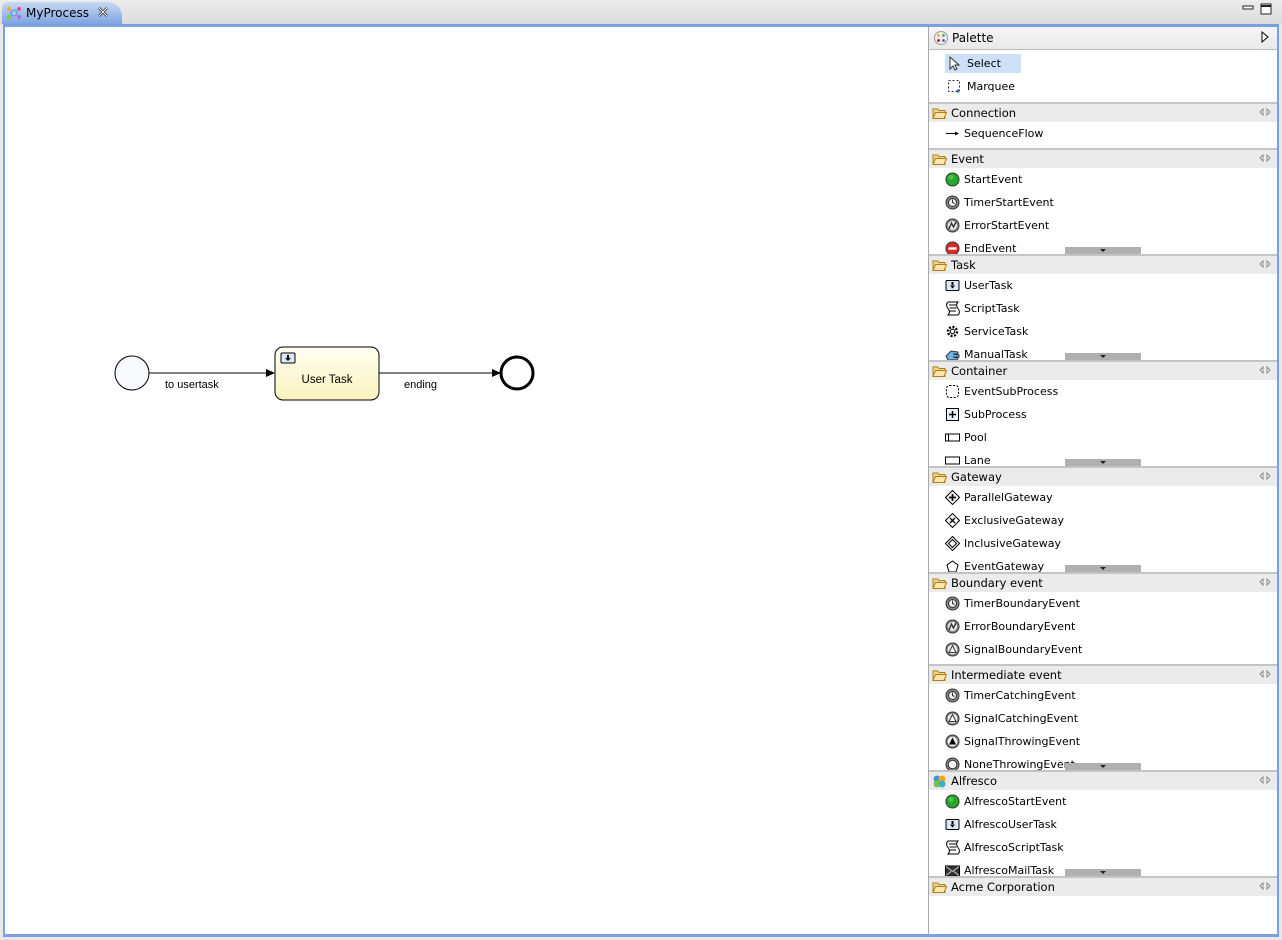 This screenshot has width=1282, height=940. Describe the element at coordinates (1103, 520) in the screenshot. I see `palette-item-exclusivegateway: ExclusiveGateway` at that location.